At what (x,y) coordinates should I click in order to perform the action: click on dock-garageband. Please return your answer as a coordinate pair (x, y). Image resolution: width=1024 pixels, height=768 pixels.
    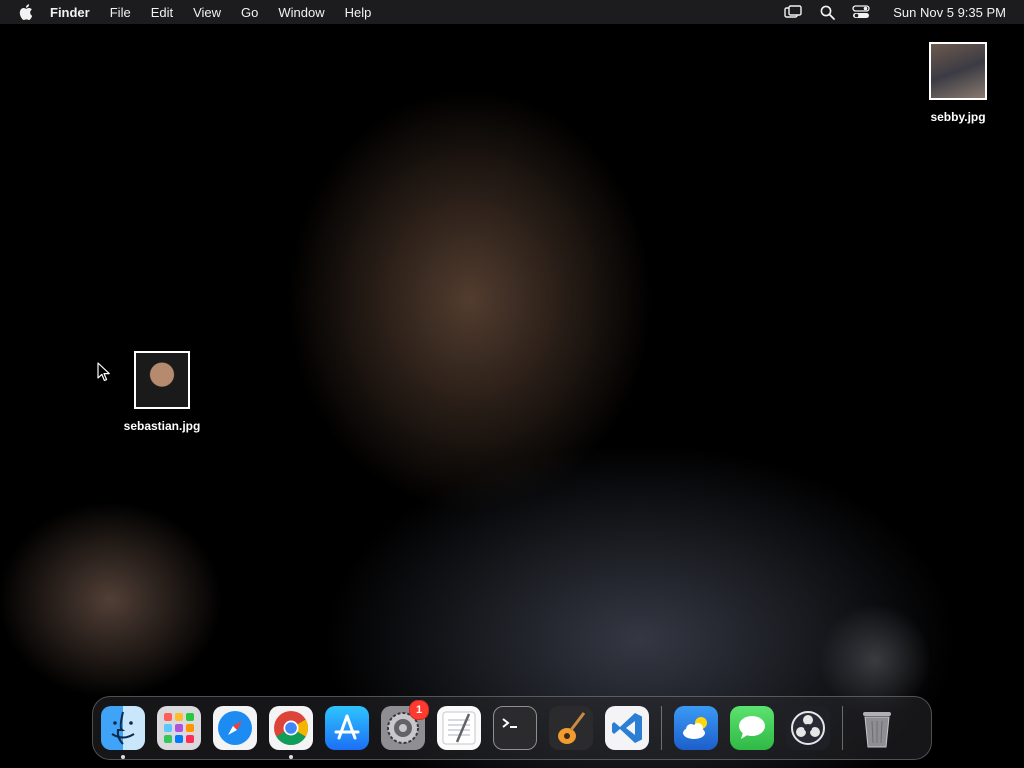
    Looking at the image, I should click on (571, 728).